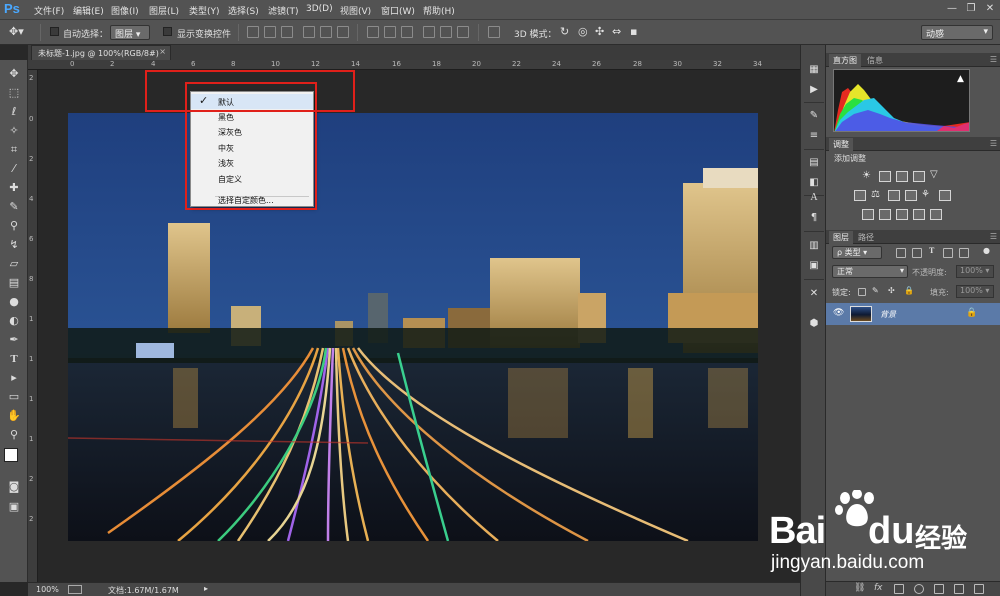  What do you see at coordinates (309, 32) in the screenshot?
I see `align-left-icon` at bounding box center [309, 32].